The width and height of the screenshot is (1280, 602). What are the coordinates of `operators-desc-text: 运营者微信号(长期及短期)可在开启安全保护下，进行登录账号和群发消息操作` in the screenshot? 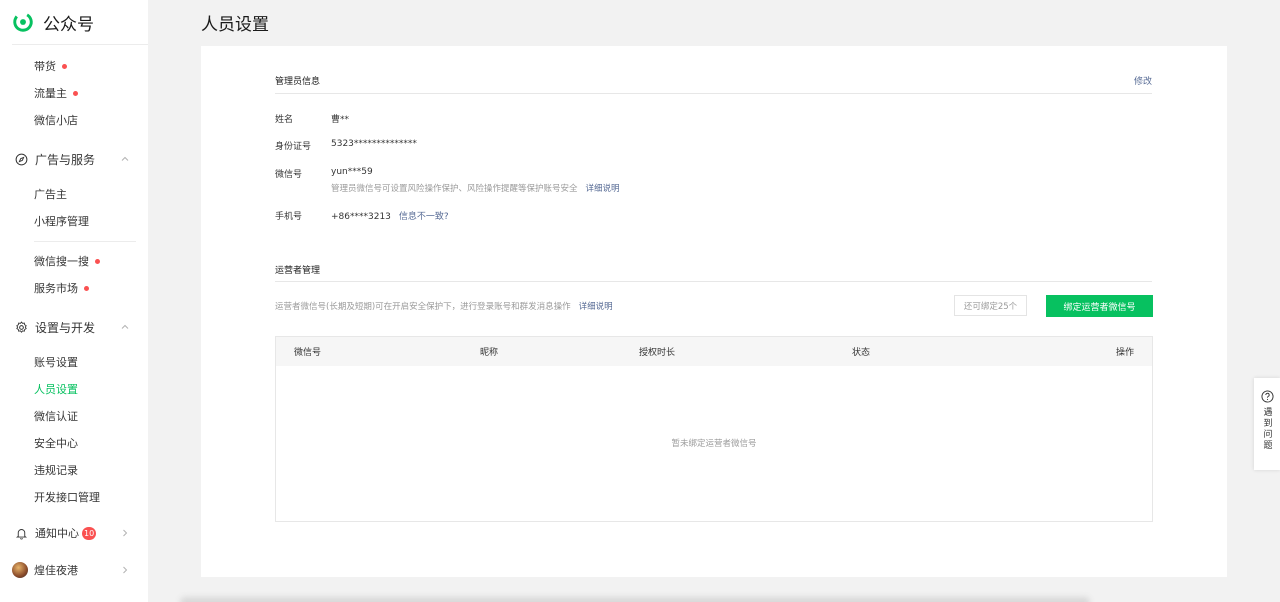 It's located at (423, 307).